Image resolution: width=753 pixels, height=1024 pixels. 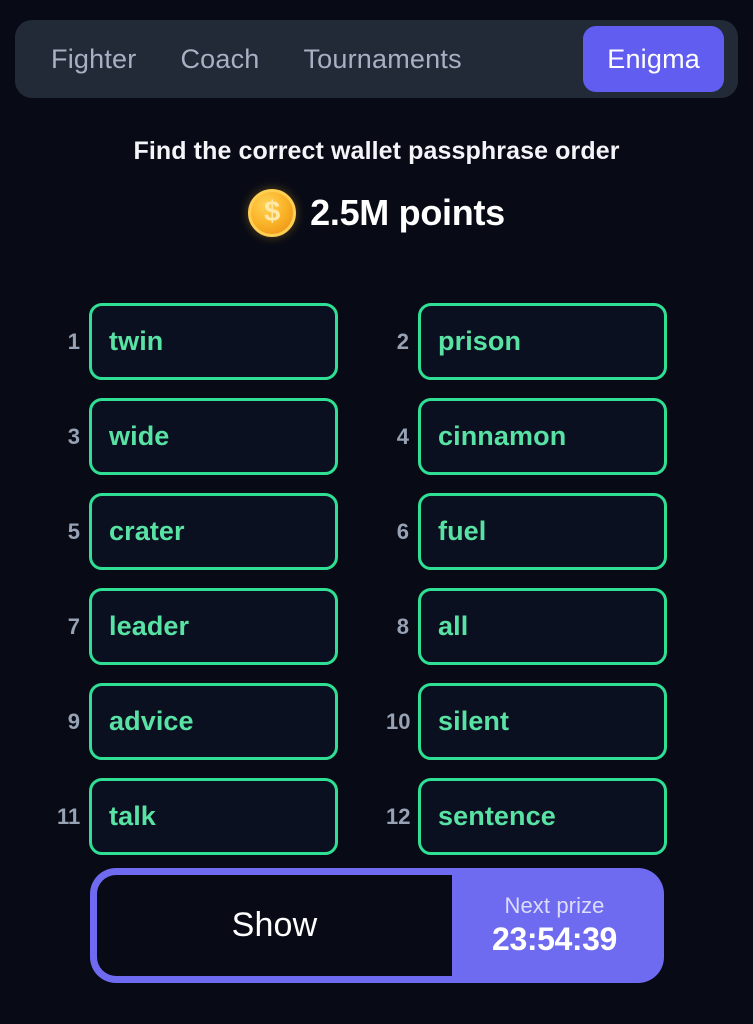 I want to click on word-label: twin, so click(x=136, y=341).